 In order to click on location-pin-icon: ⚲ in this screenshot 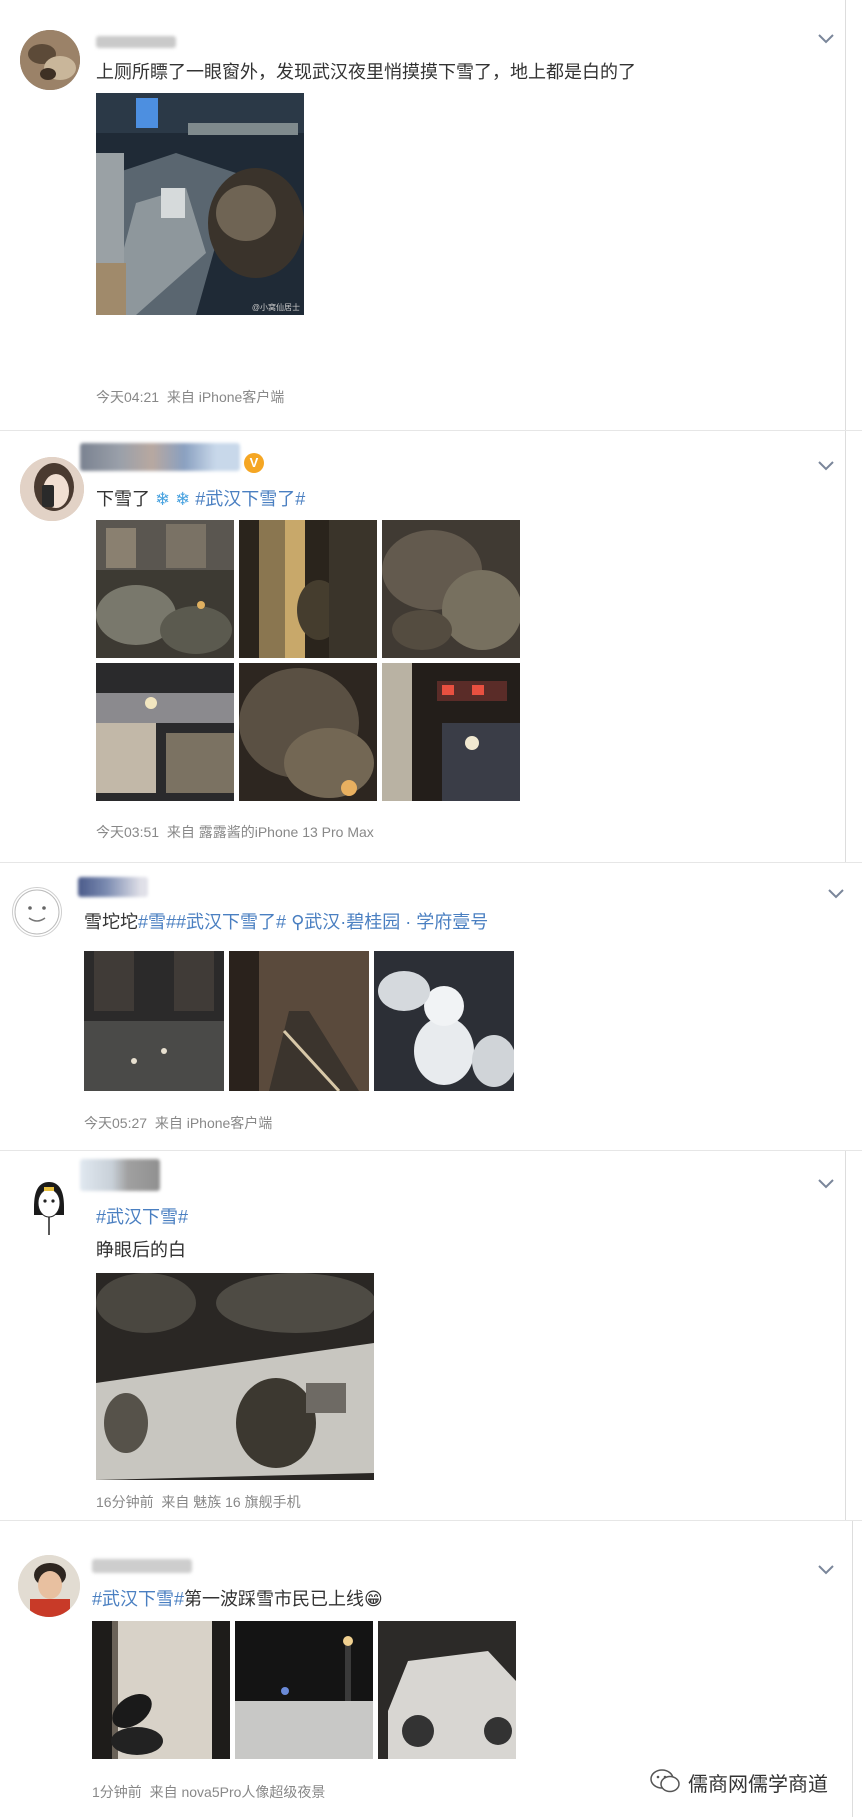, I will do `click(298, 922)`.